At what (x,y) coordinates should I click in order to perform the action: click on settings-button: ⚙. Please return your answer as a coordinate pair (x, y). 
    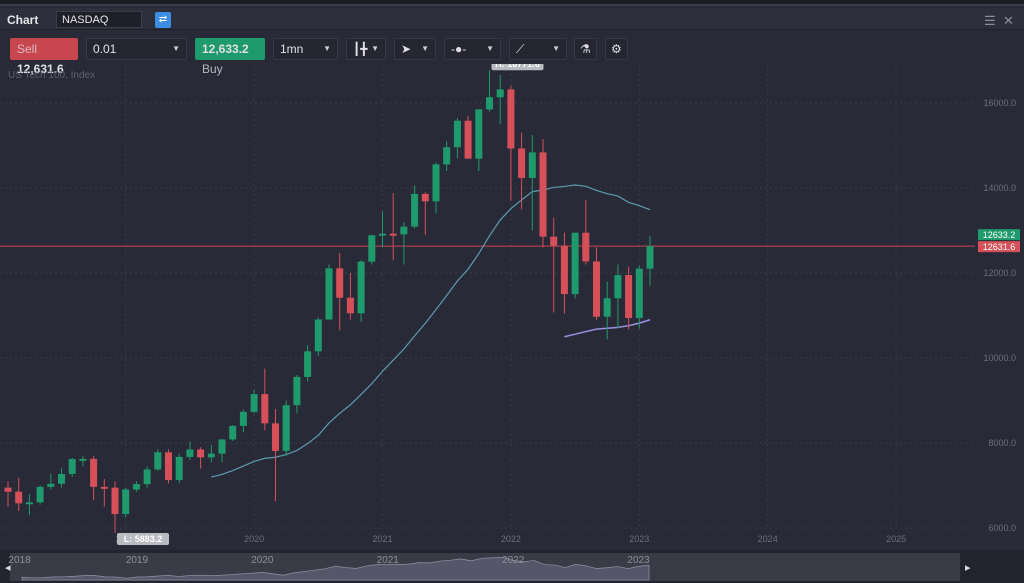
    Looking at the image, I should click on (616, 49).